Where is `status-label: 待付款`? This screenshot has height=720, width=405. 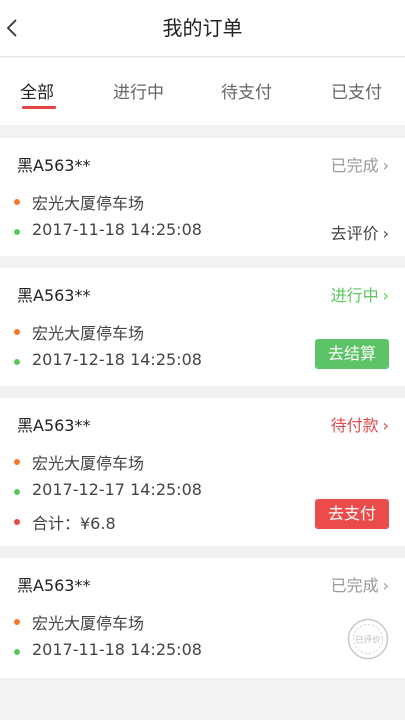
status-label: 待付款 is located at coordinates (354, 425).